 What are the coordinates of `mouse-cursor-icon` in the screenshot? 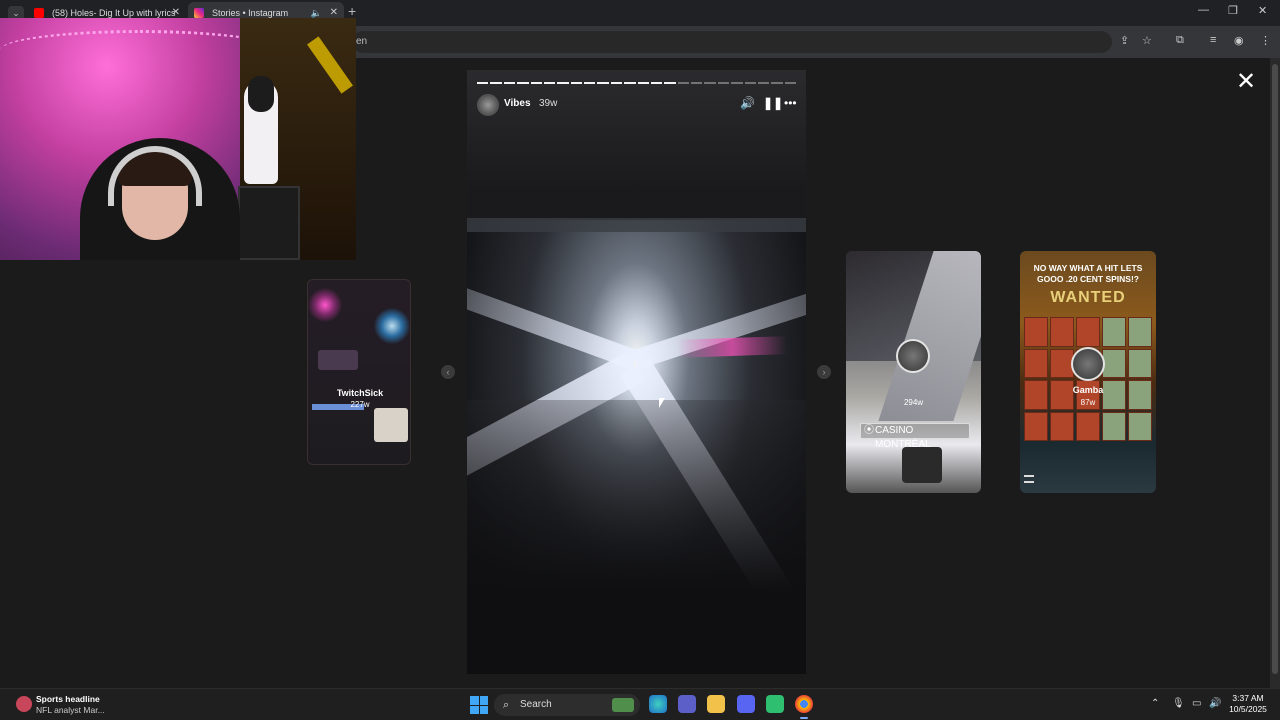 It's located at (662, 403).